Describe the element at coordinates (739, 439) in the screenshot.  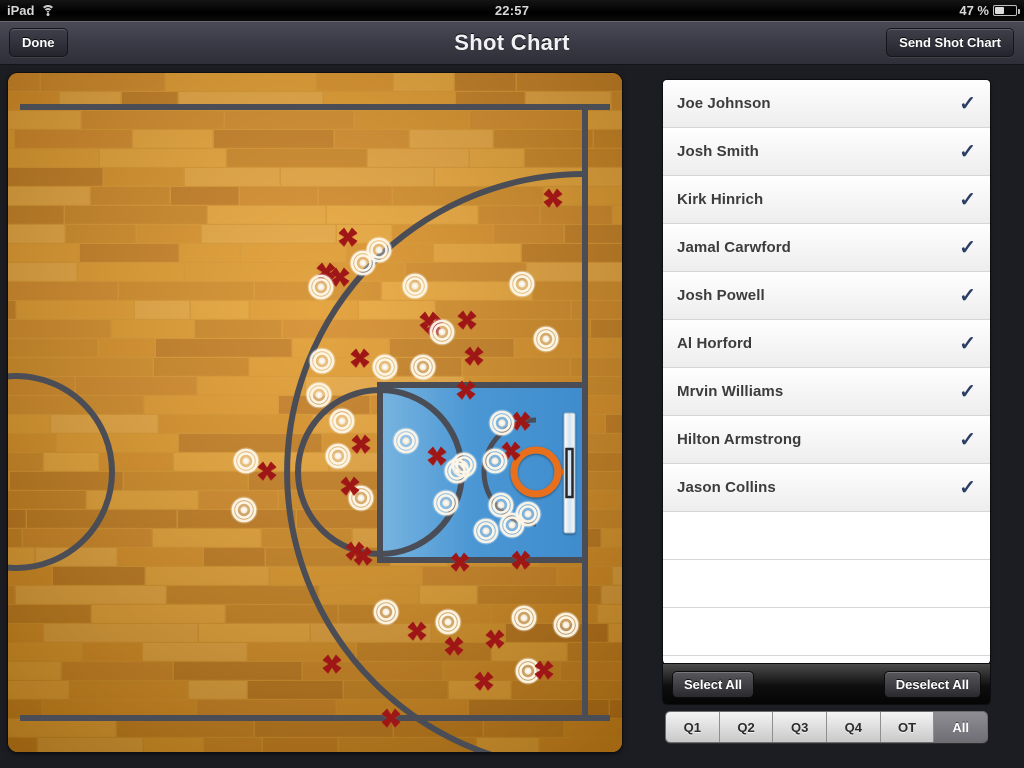
I see `player-name: Hilton Armstrong` at that location.